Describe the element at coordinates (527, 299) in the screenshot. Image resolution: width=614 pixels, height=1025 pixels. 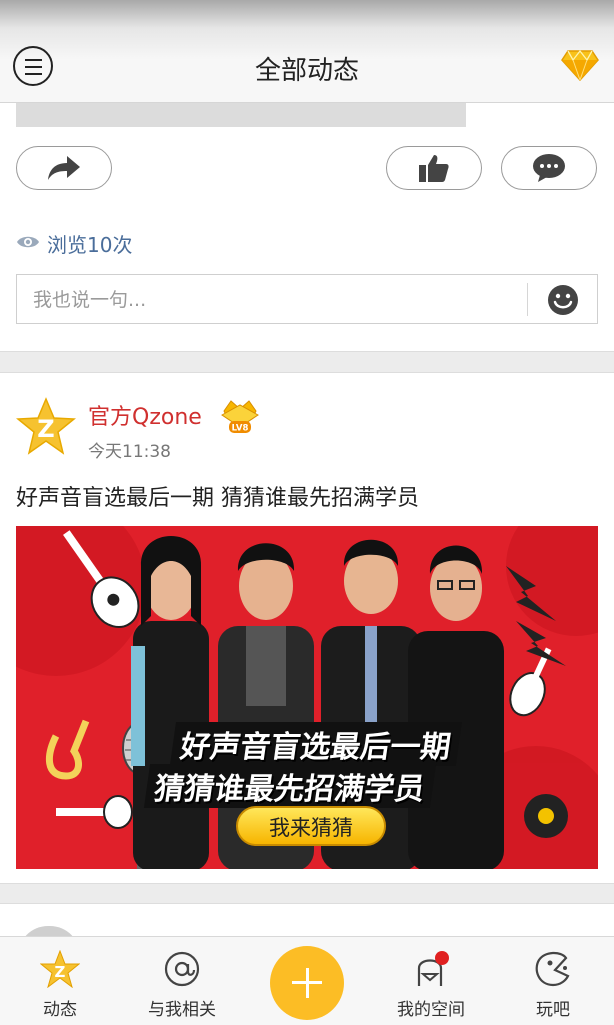
I see `divider` at that location.